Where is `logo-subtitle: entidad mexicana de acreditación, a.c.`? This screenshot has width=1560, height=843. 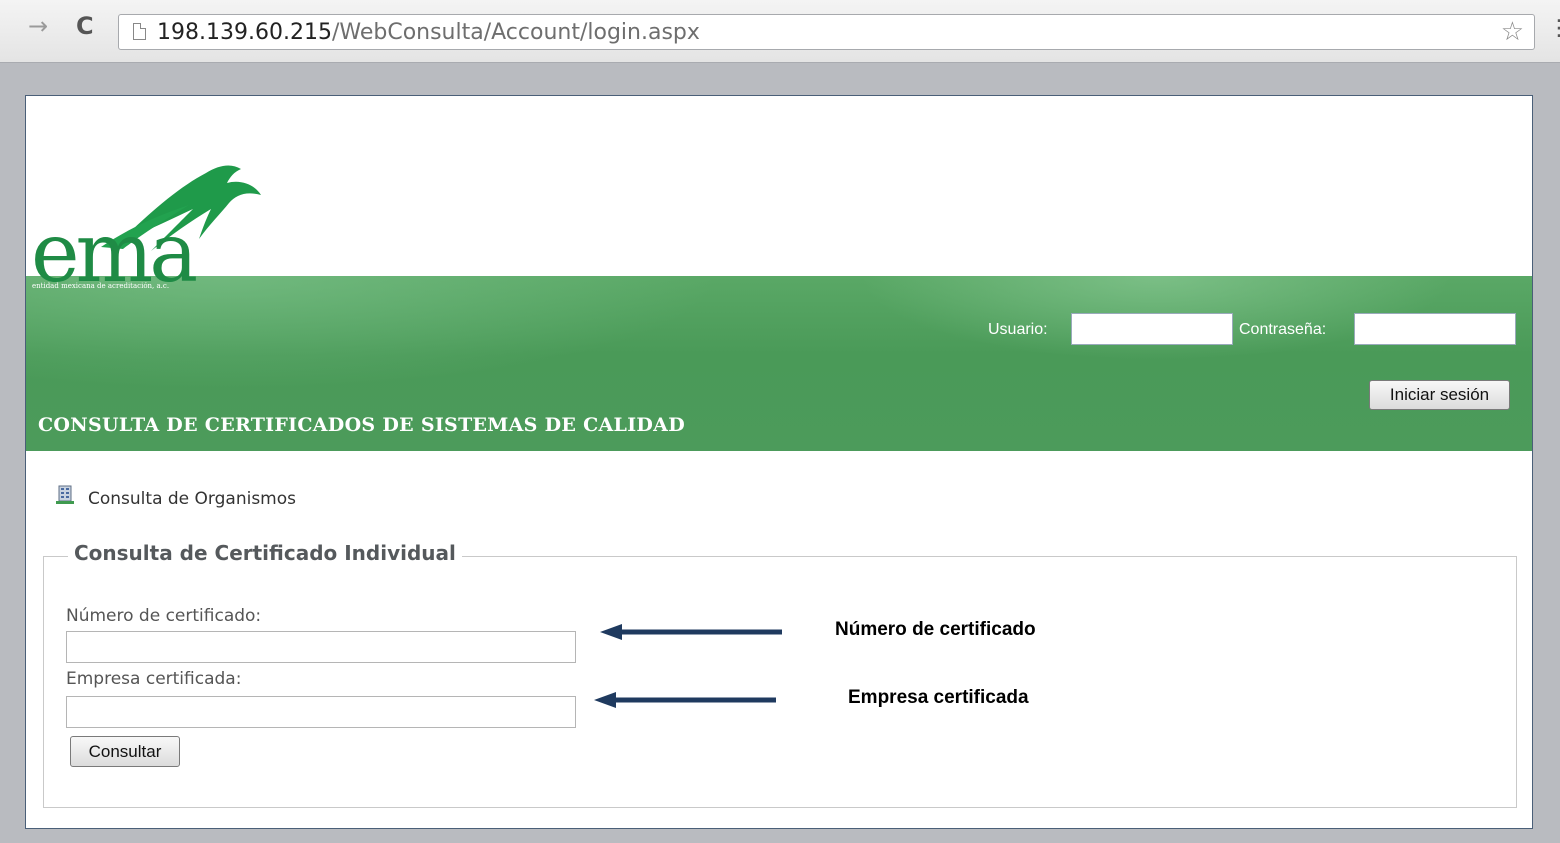
logo-subtitle: entidad mexicana de acreditación, a.c. is located at coordinates (101, 286).